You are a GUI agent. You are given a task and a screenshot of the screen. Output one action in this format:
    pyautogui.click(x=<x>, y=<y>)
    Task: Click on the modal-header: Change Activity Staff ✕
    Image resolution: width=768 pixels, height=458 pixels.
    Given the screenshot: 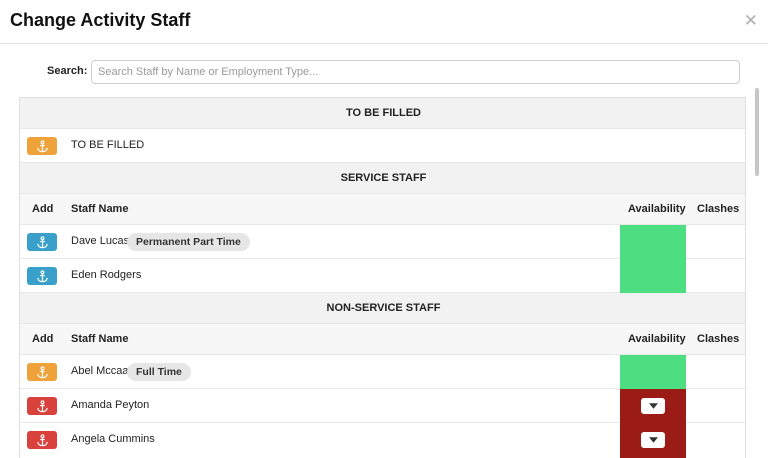 What is the action you would take?
    pyautogui.click(x=384, y=22)
    